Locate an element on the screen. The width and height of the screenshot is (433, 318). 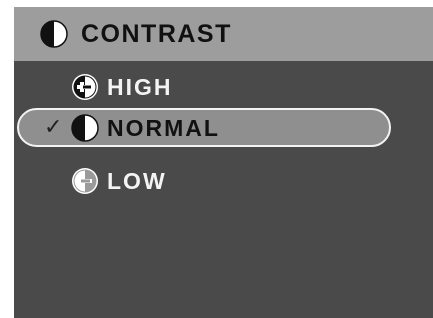
menu-item-label: NORMAL is located at coordinates (163, 128).